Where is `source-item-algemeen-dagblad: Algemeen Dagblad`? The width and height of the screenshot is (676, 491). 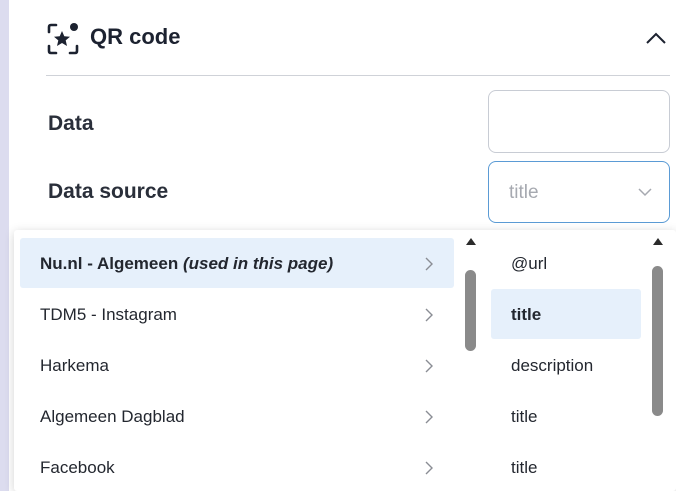 source-item-algemeen-dagblad: Algemeen Dagblad is located at coordinates (237, 416).